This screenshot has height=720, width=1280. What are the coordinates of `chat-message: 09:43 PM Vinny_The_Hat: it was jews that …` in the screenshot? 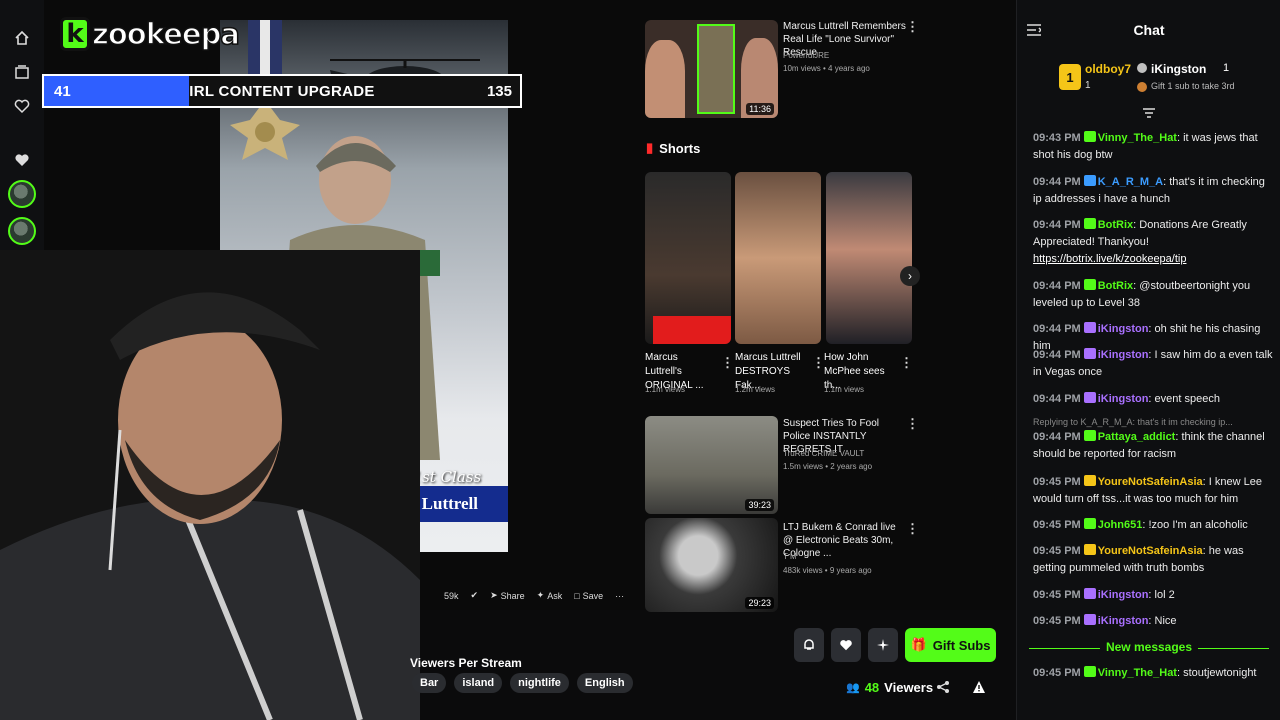 It's located at (1153, 147).